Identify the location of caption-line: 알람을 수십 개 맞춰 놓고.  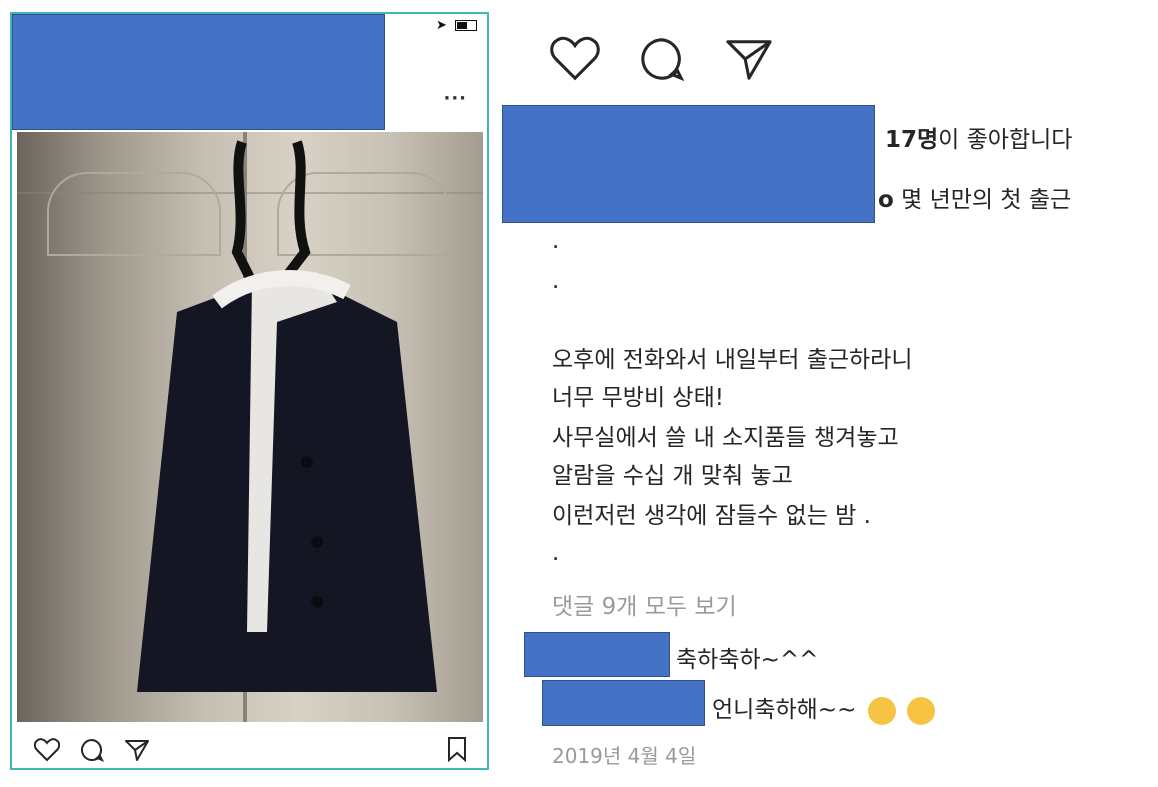
(672, 476).